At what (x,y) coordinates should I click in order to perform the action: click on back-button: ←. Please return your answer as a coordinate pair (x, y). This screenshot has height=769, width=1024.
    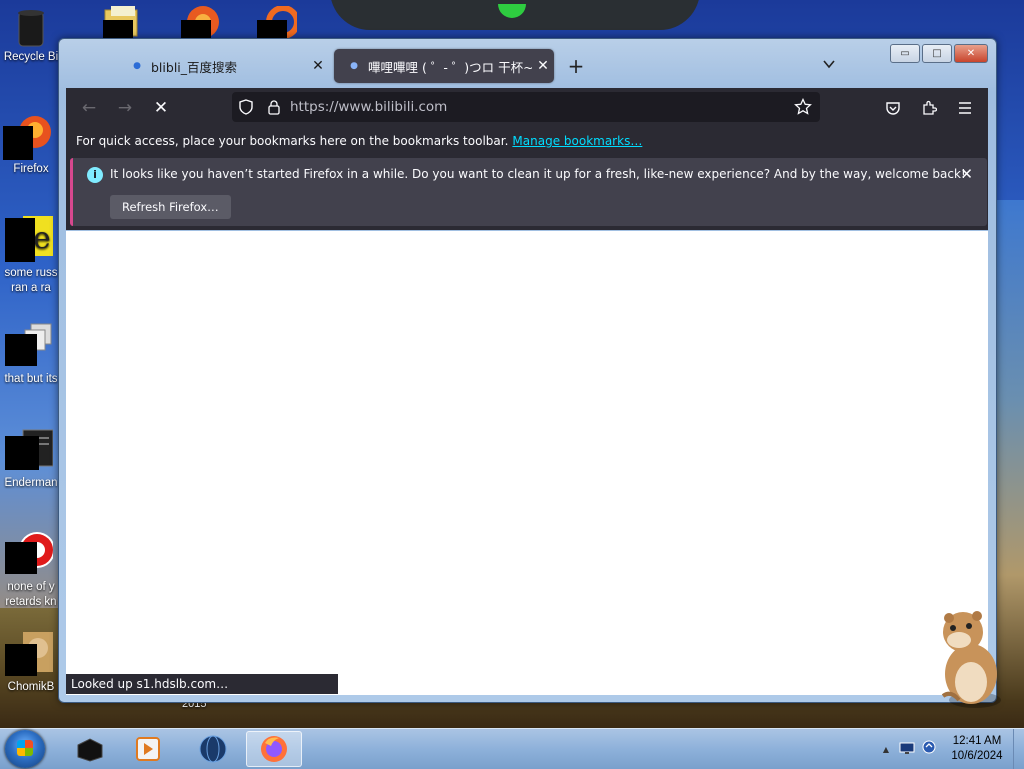
    Looking at the image, I should click on (89, 108).